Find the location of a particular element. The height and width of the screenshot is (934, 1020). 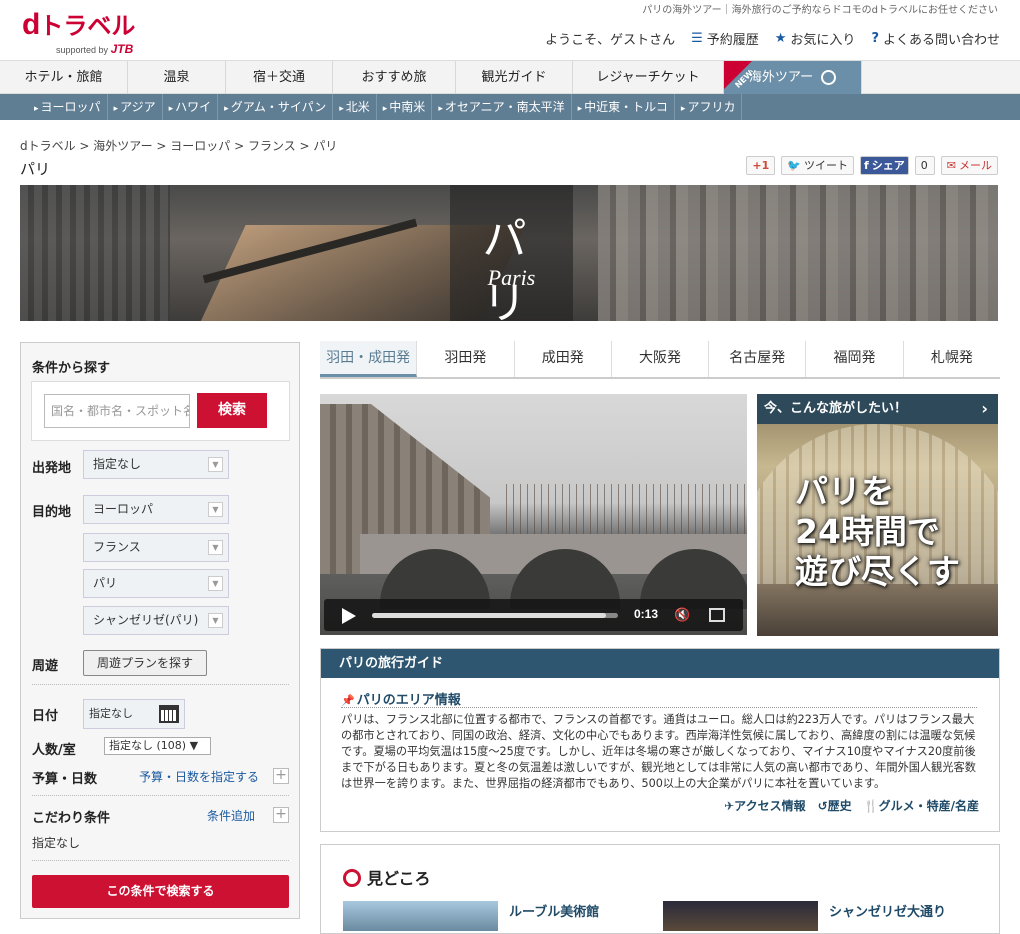

nav-recommended: おすすめ旅 is located at coordinates (394, 77).